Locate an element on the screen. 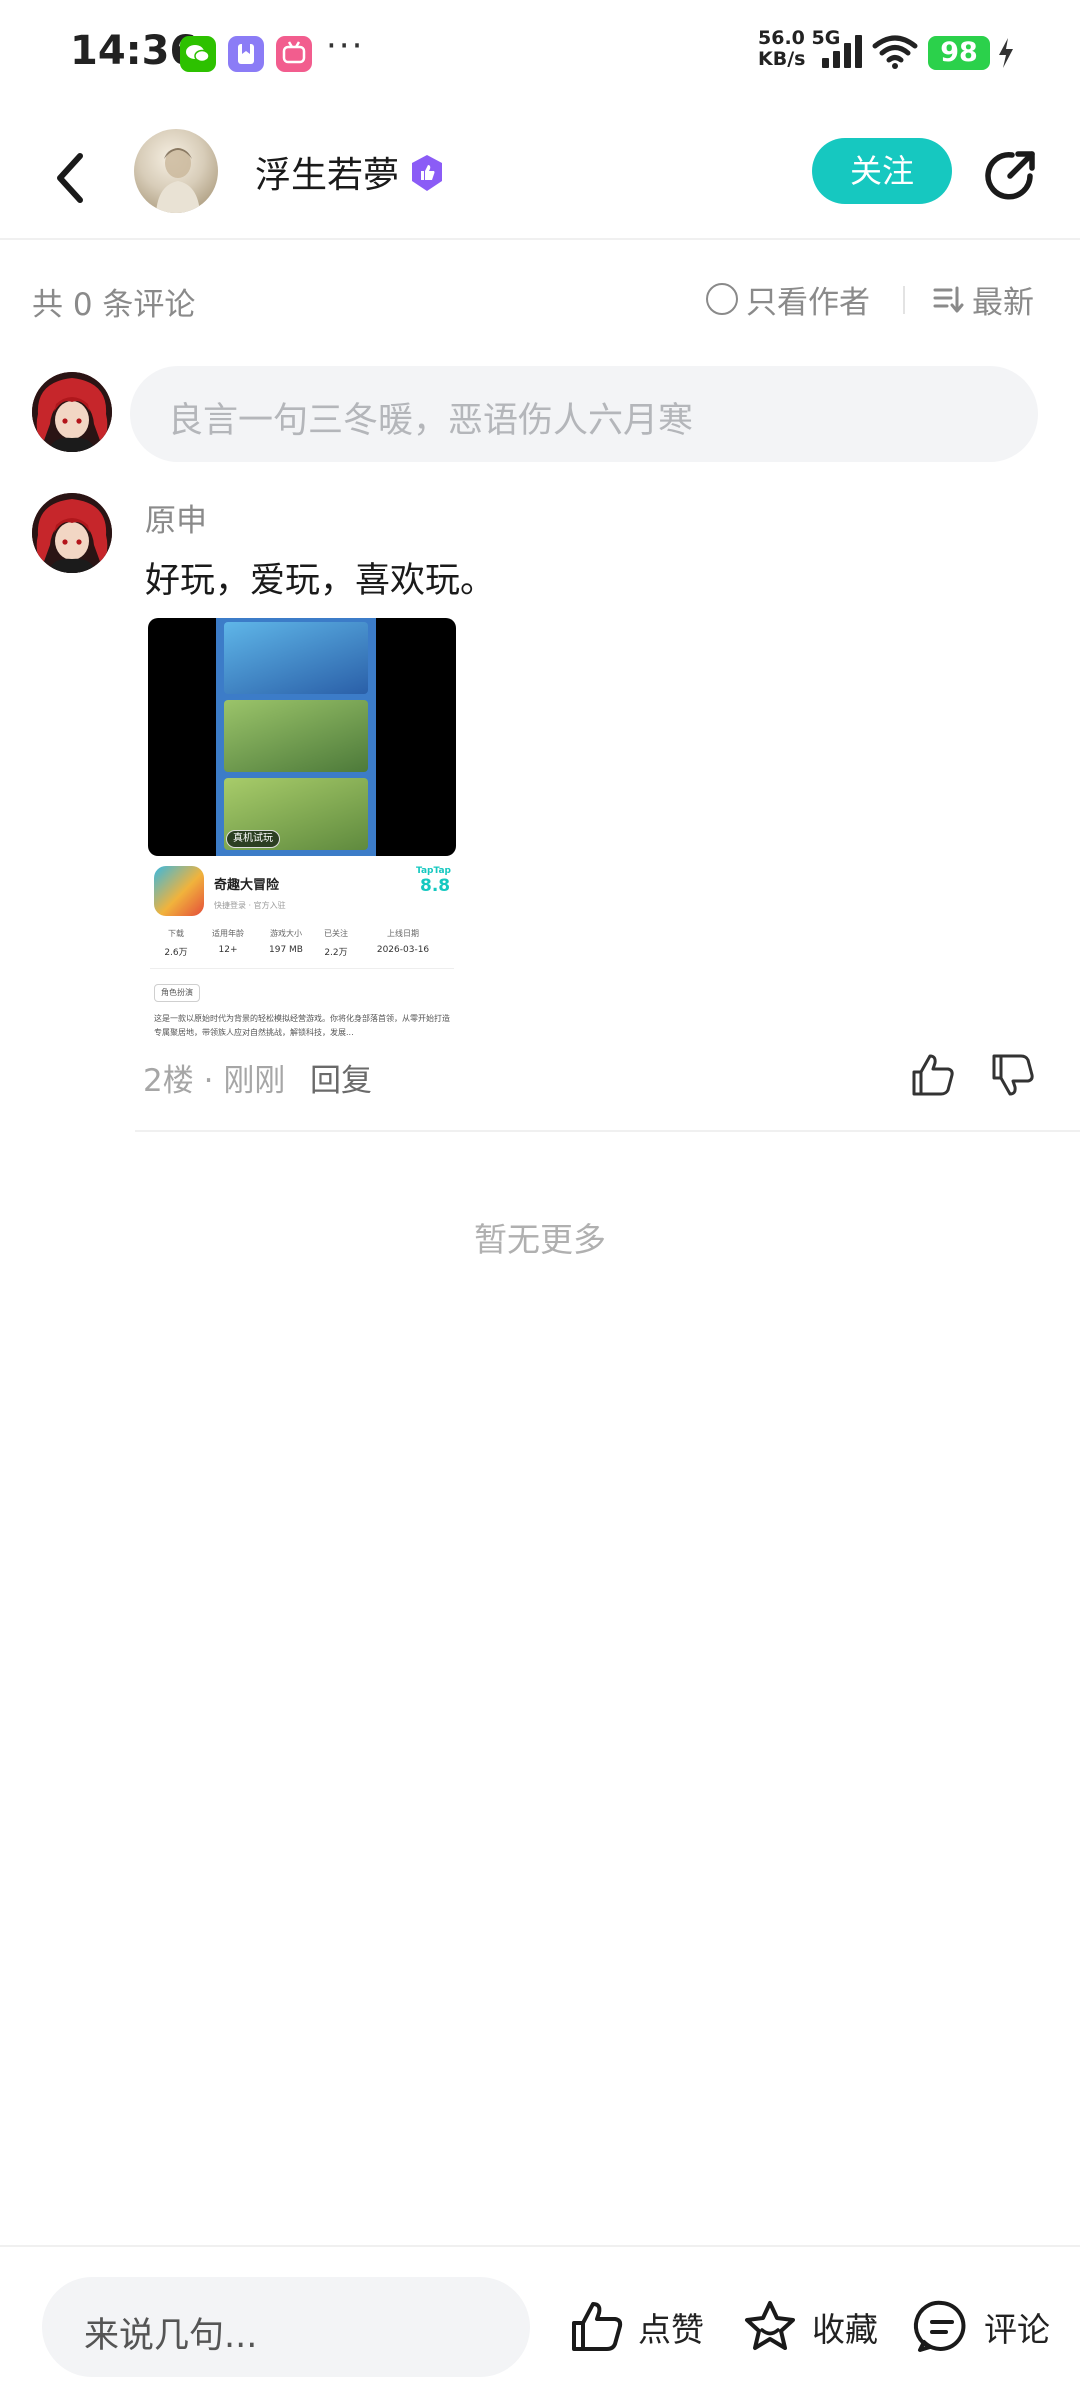  taptap-brand: TapTap is located at coordinates (433, 871).